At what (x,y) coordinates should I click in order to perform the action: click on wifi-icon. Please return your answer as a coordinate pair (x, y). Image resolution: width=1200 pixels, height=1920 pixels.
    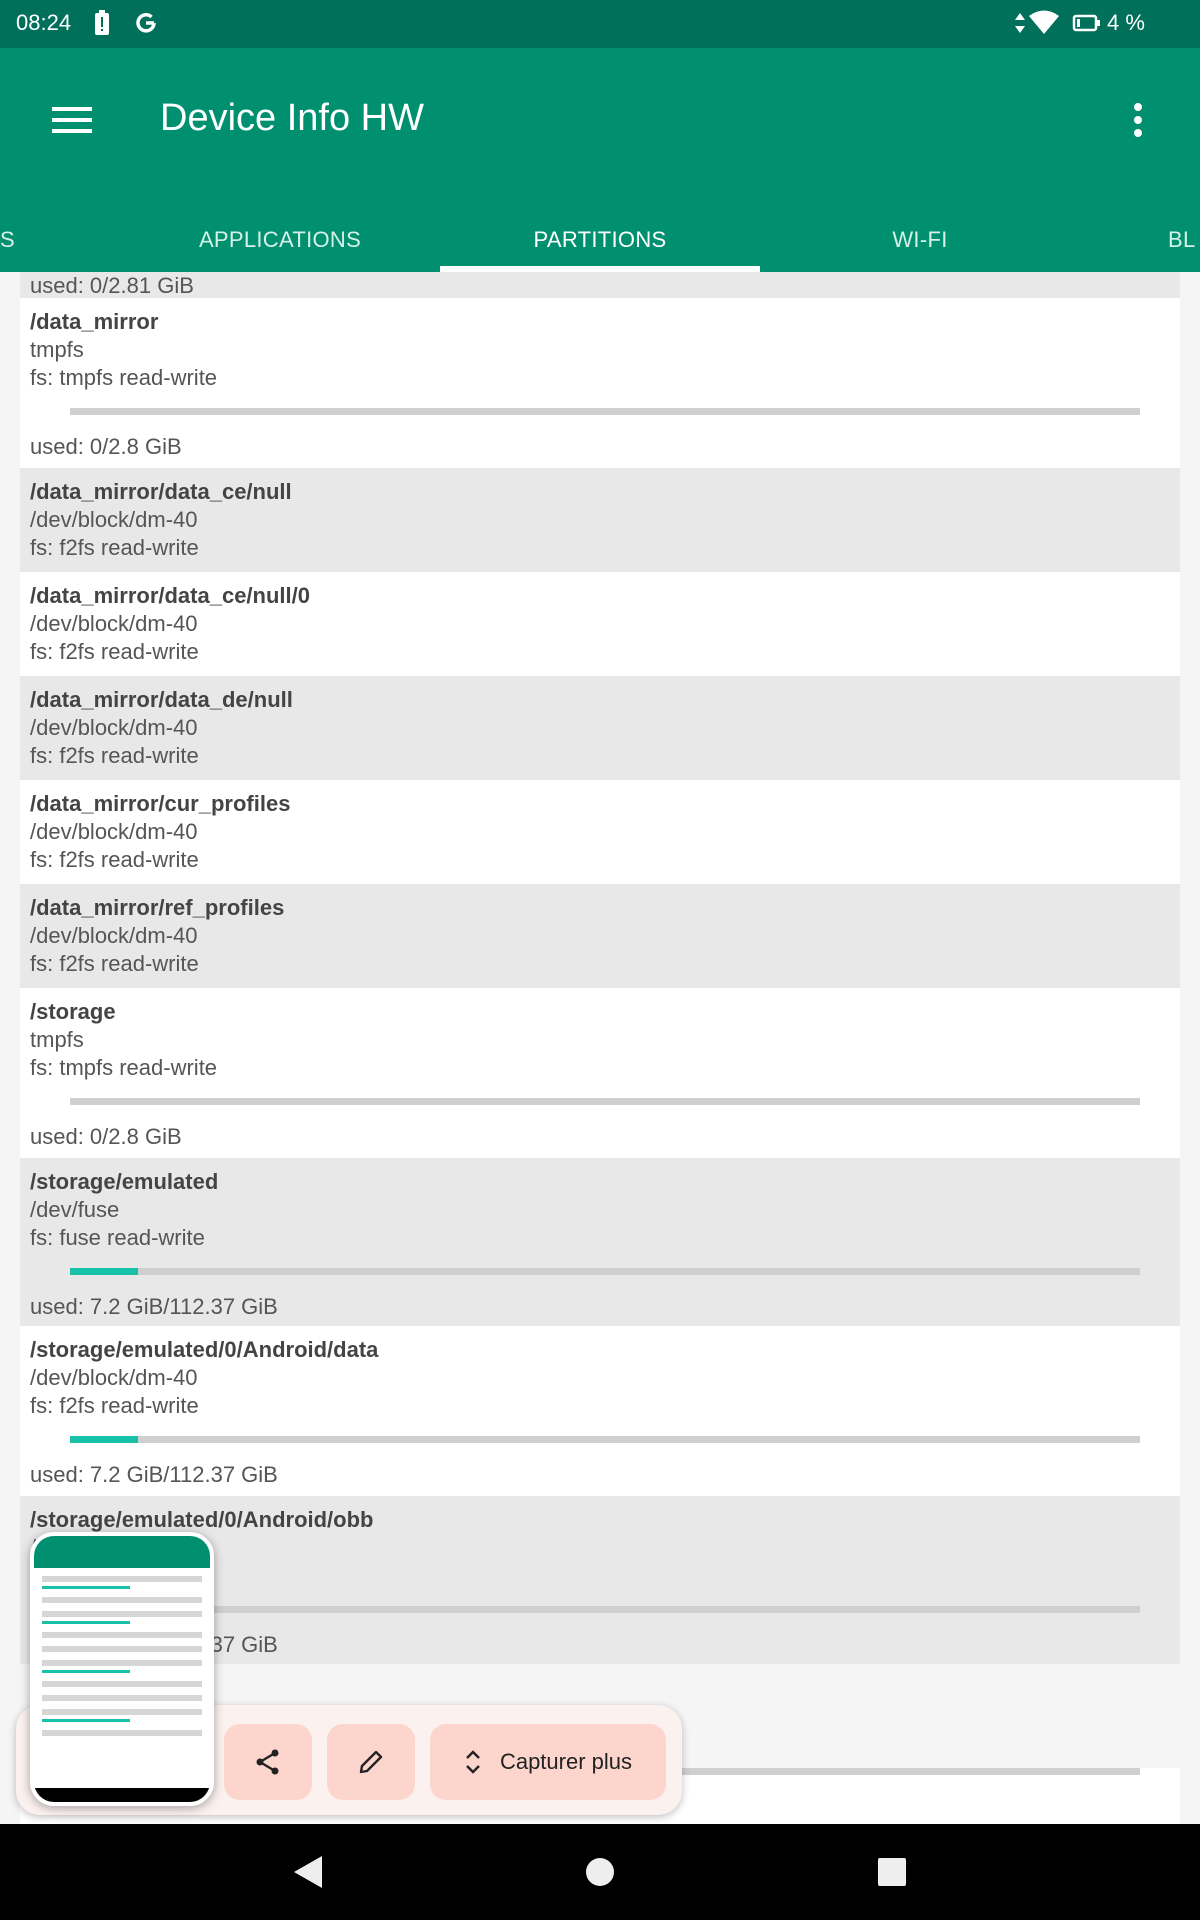
    Looking at the image, I should click on (1044, 23).